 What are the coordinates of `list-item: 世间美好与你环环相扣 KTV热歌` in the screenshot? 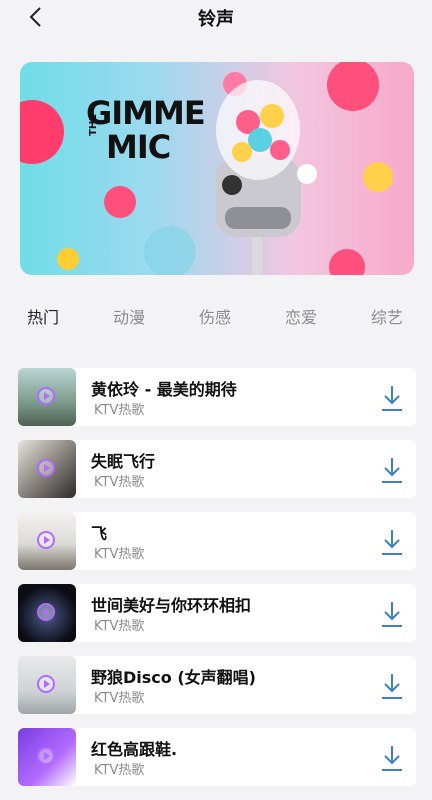 It's located at (217, 613).